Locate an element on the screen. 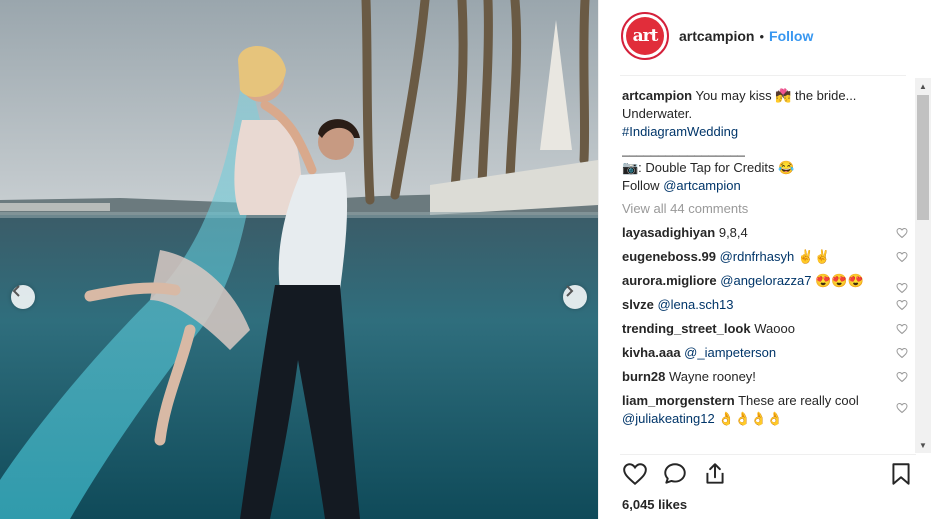  comment-suffix: 👌👌👌👌 is located at coordinates (751, 418).